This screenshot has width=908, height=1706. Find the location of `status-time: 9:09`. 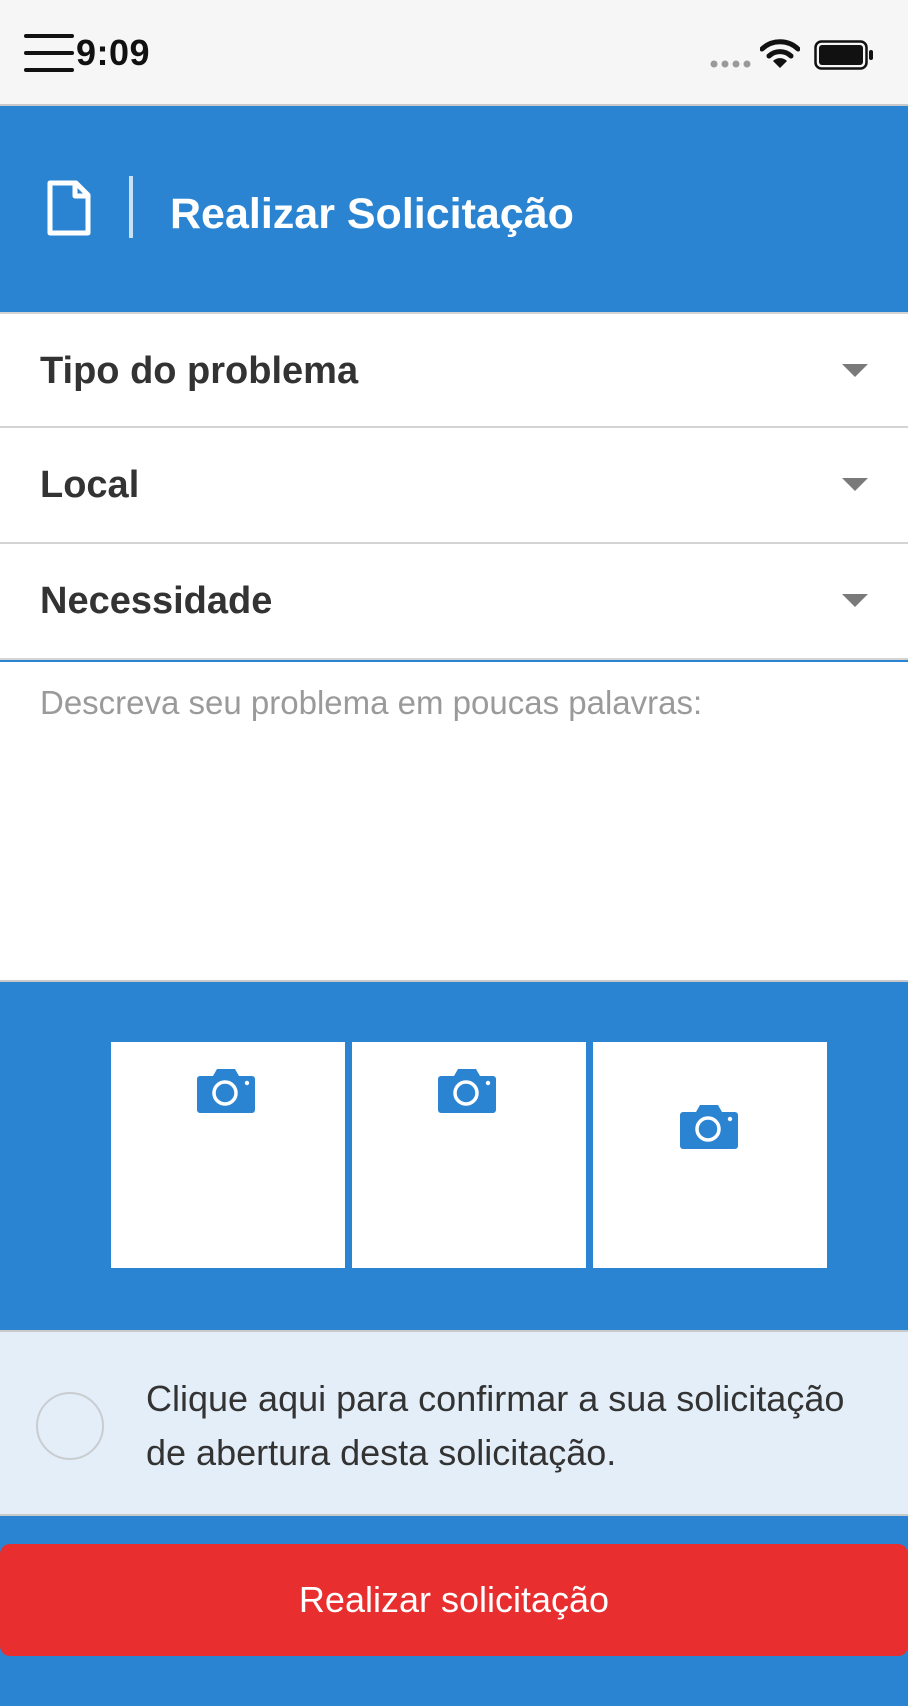

status-time: 9:09 is located at coordinates (113, 52).